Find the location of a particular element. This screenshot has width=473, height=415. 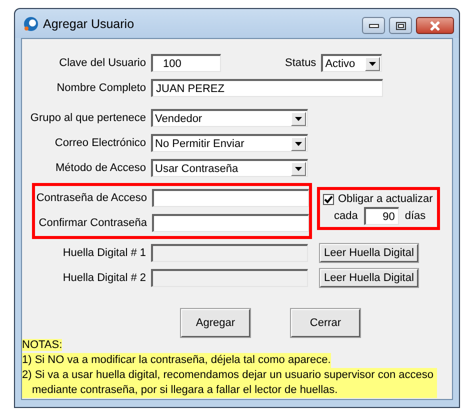

minimize-button is located at coordinates (373, 25).